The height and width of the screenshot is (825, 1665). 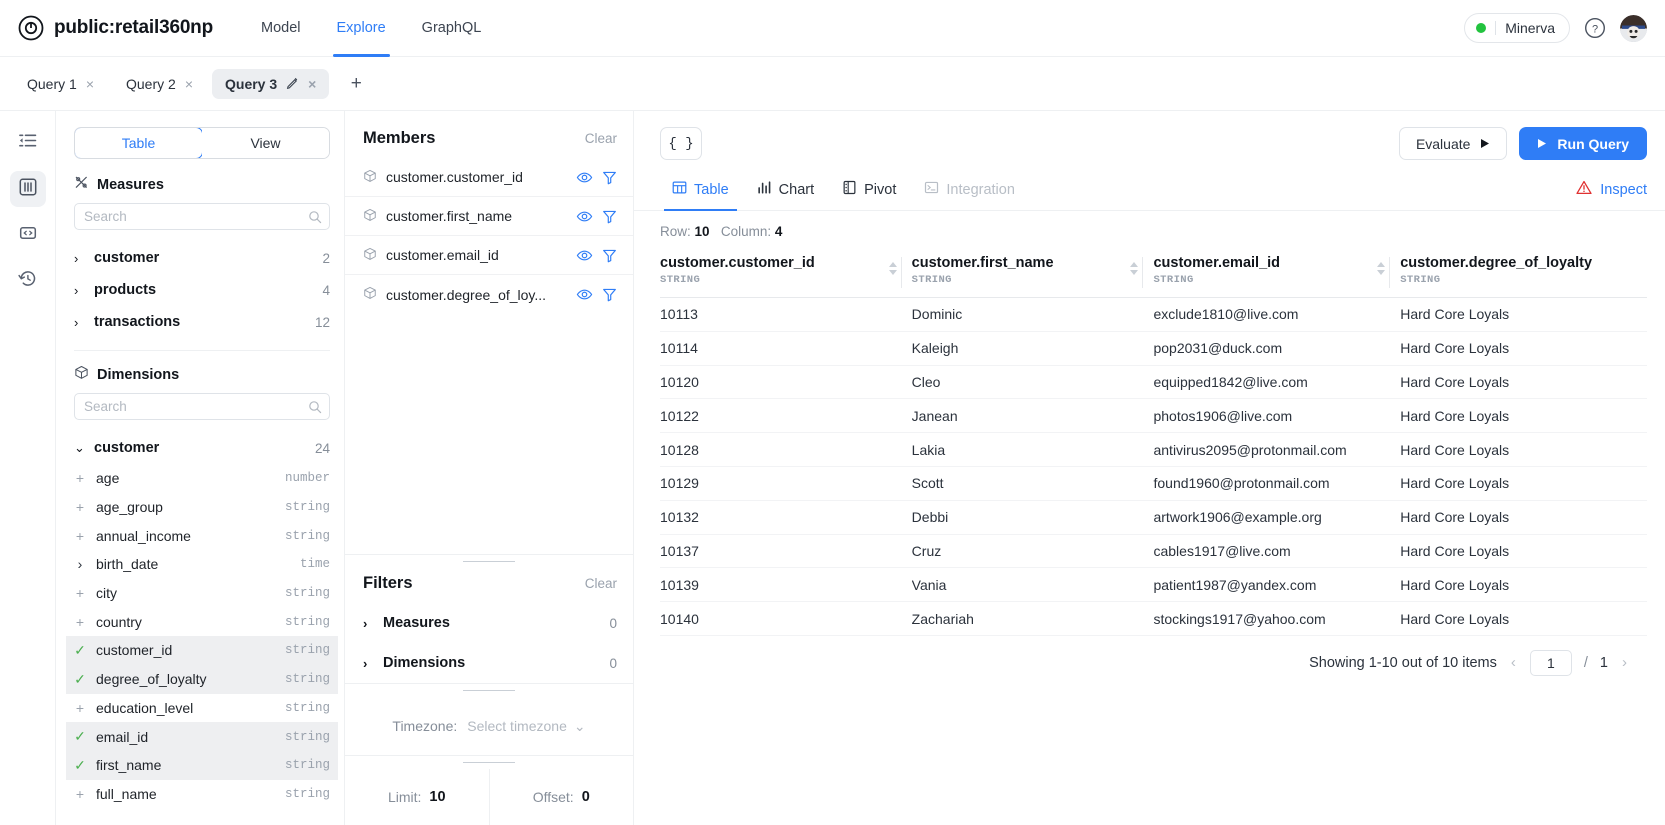 I want to click on json-editor-button: { }, so click(x=681, y=143).